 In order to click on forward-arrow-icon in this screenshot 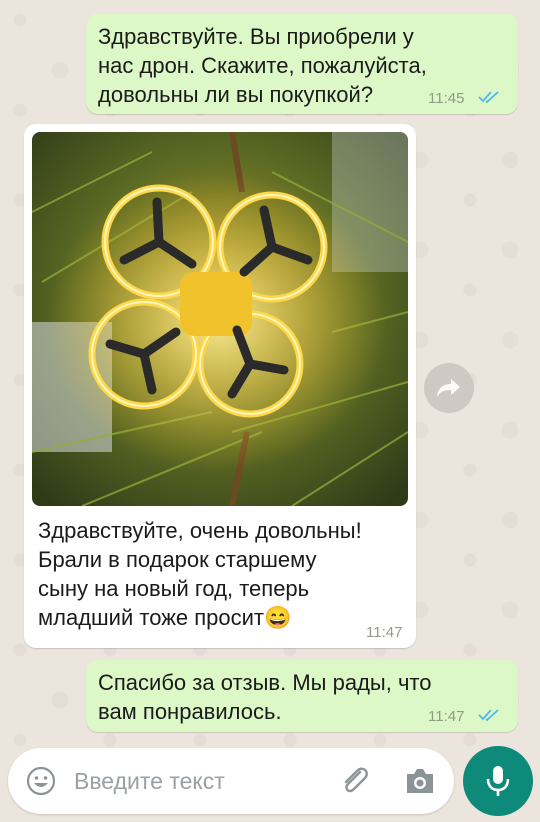, I will do `click(448, 388)`.